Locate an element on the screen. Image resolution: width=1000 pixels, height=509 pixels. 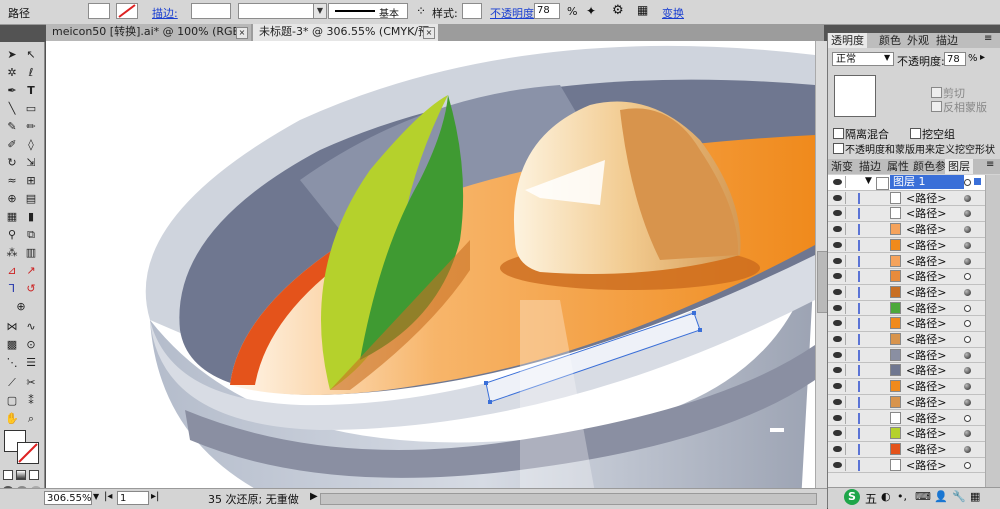
mesh-tool-icon: ▩ is located at coordinates (12, 345).